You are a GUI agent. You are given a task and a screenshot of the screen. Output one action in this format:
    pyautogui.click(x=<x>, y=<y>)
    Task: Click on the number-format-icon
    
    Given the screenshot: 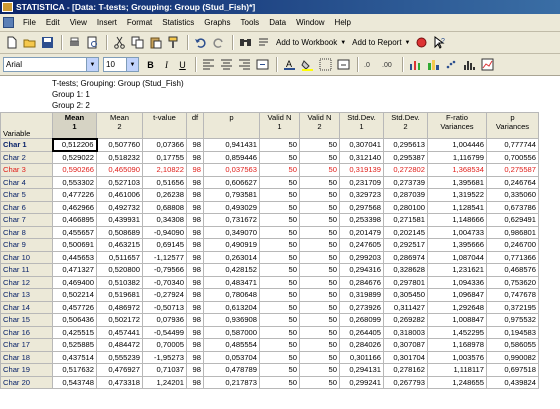 What is the action you would take?
    pyautogui.click(x=343, y=65)
    